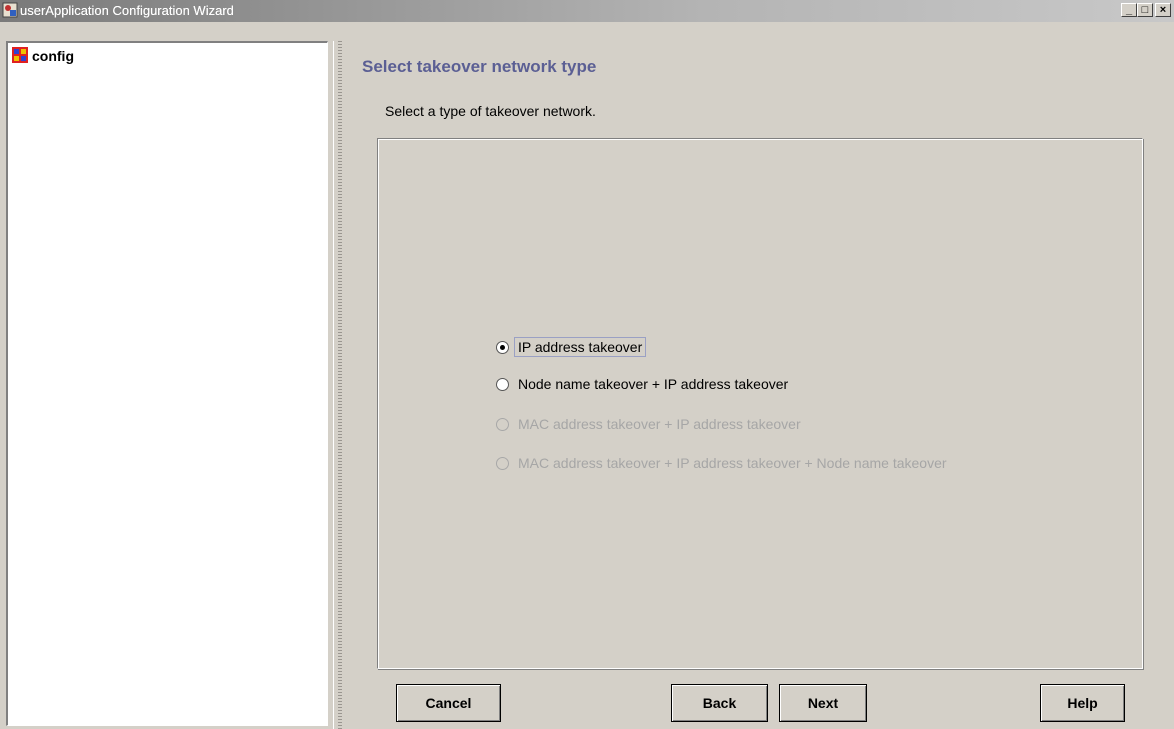  What do you see at coordinates (20, 55) in the screenshot?
I see `config-node-icon` at bounding box center [20, 55].